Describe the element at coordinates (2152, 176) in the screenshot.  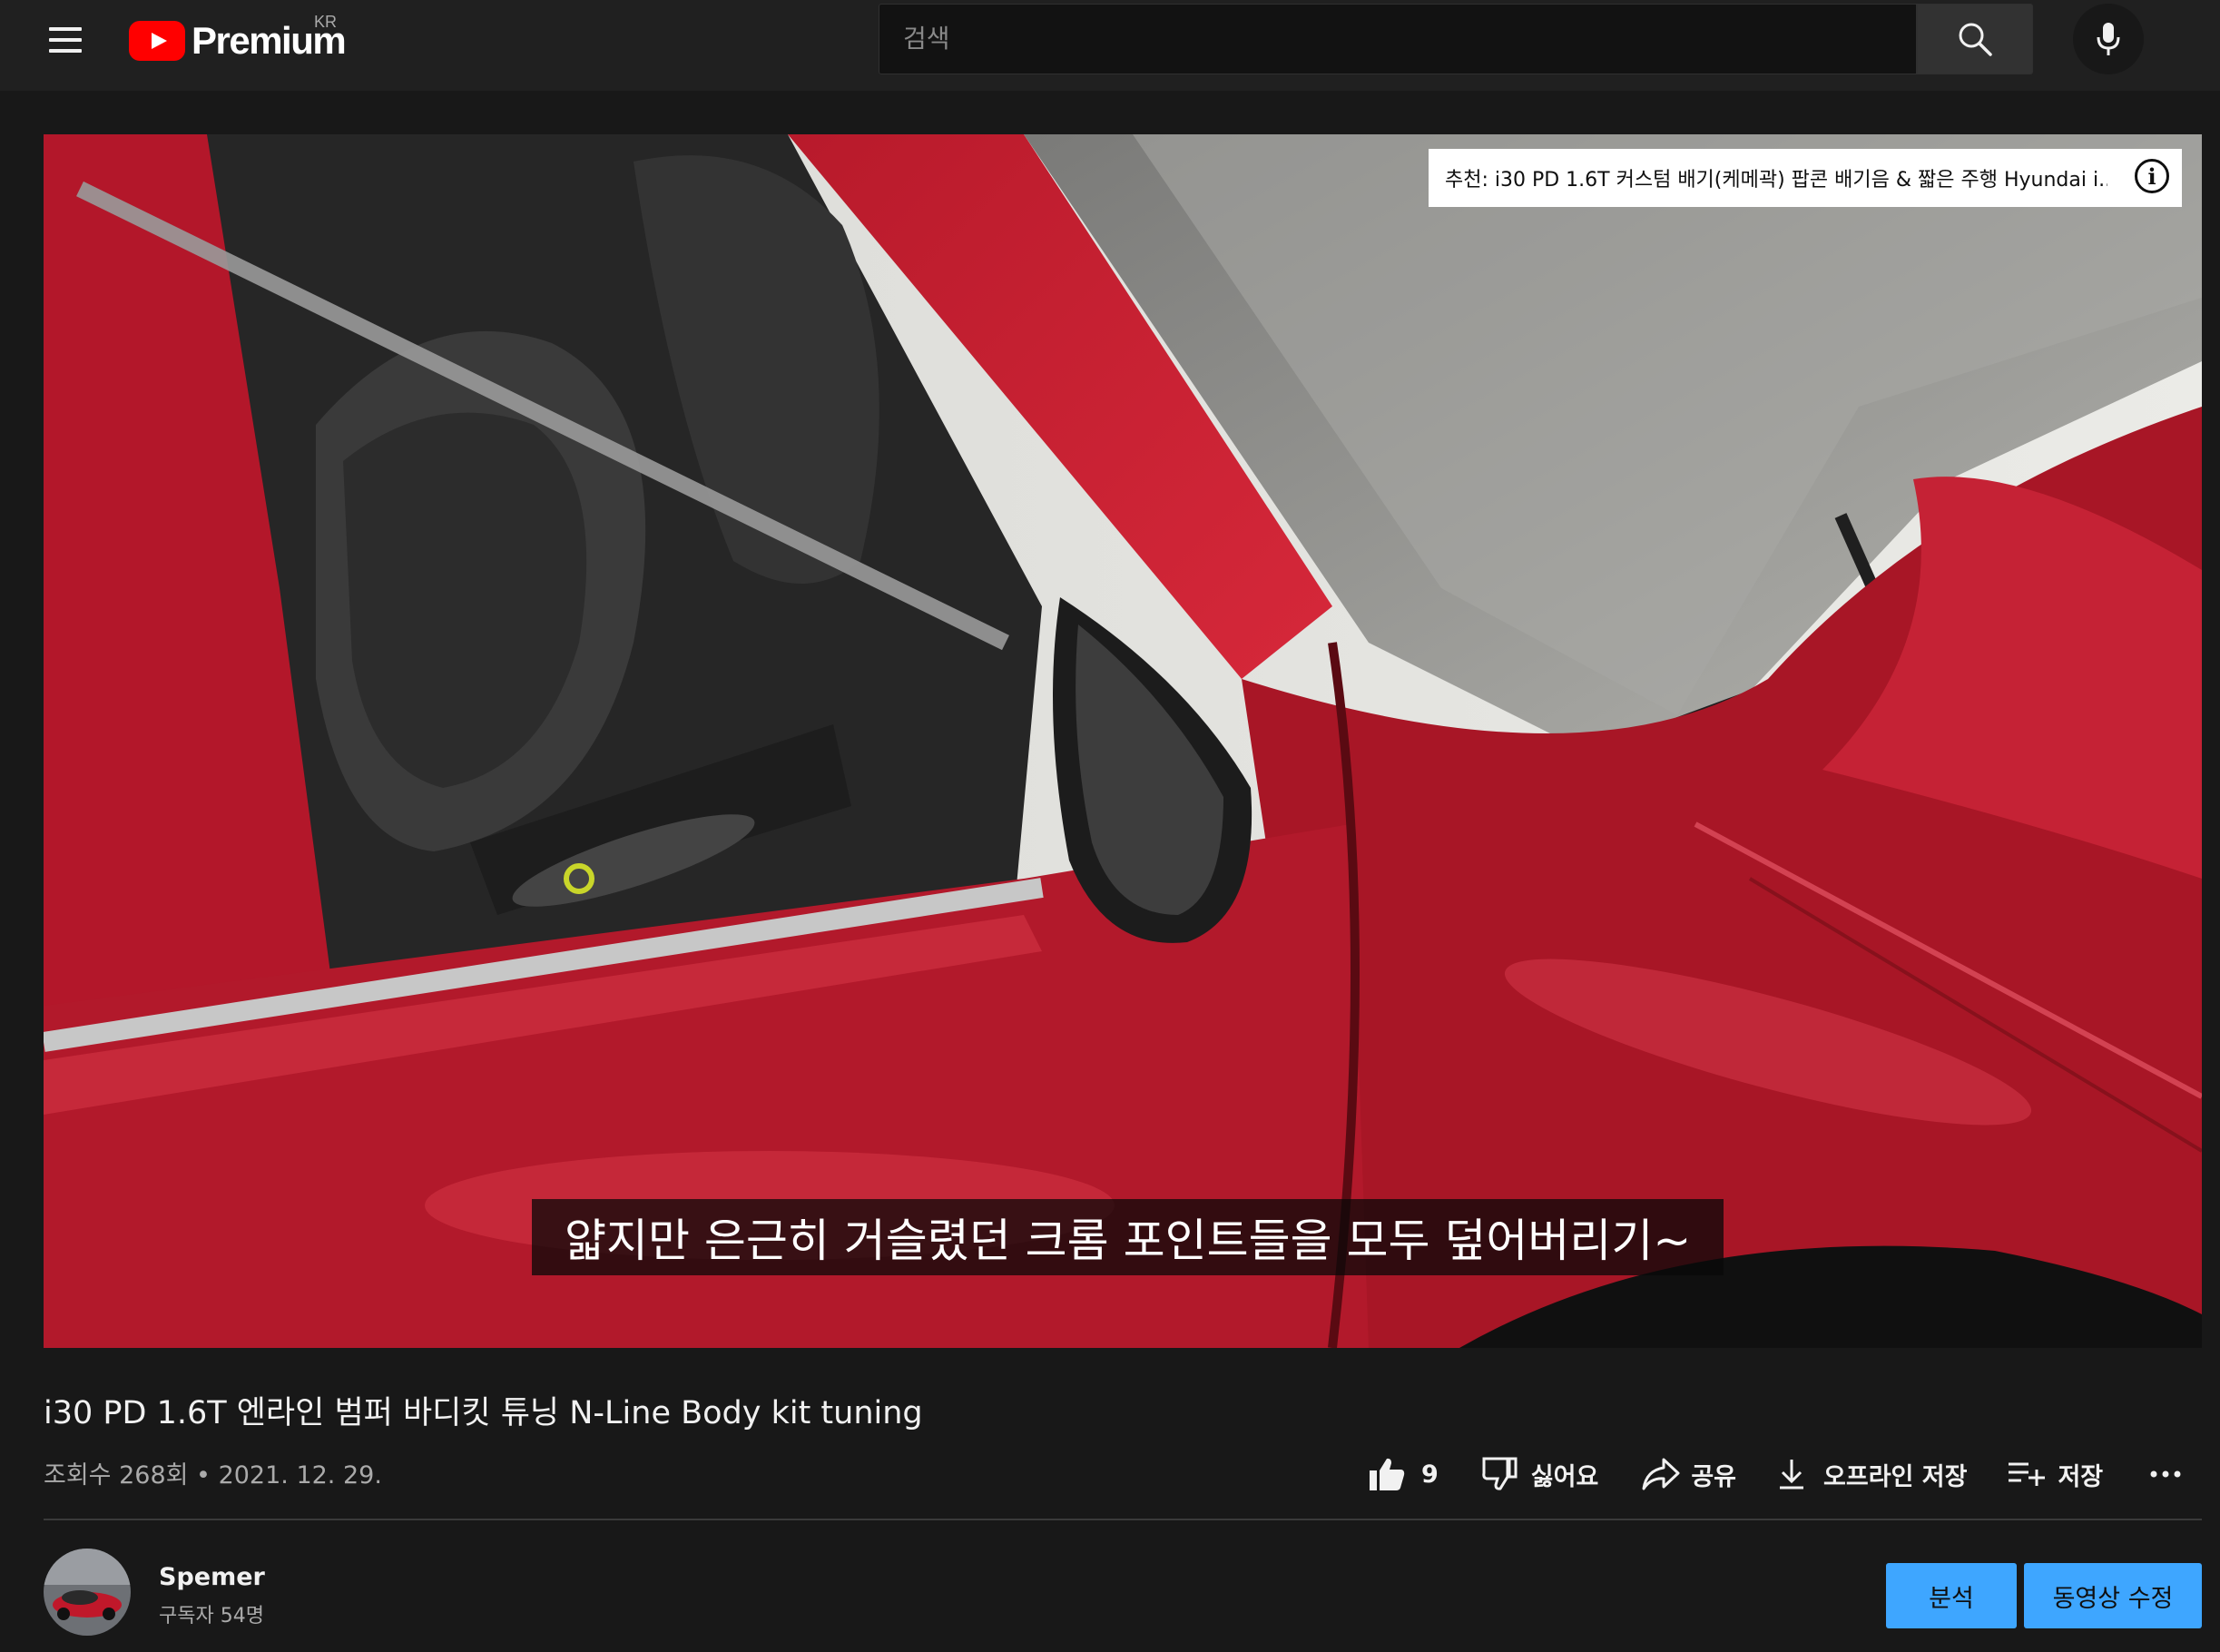
I see `info-icon: i` at that location.